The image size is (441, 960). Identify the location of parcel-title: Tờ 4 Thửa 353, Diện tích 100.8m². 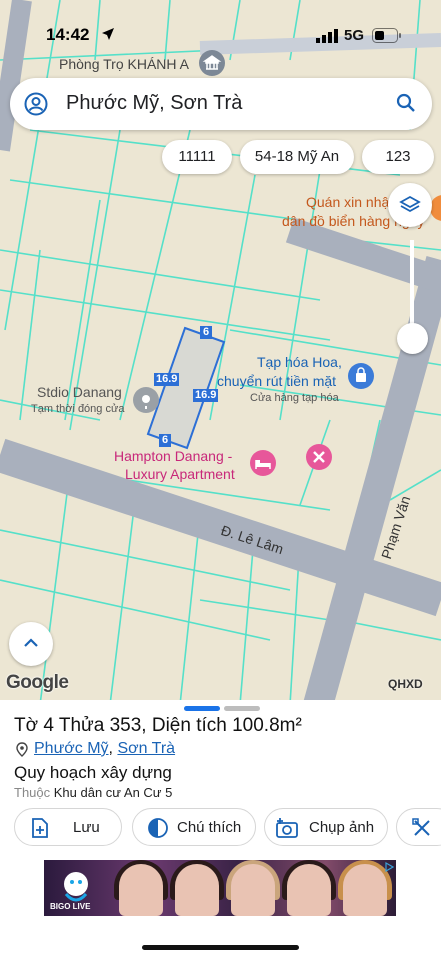
(158, 725).